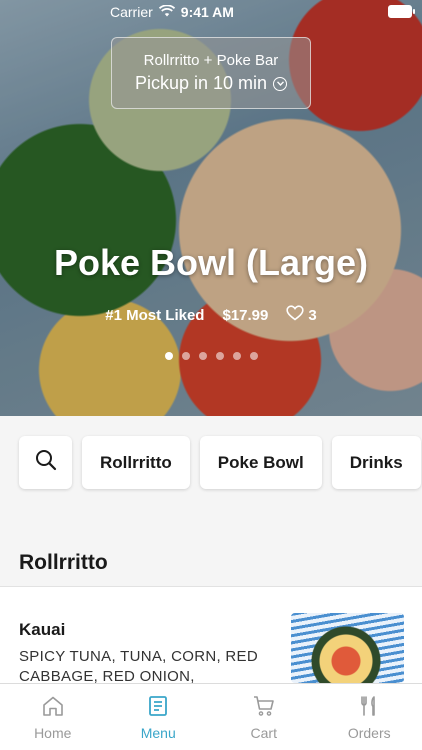 The width and height of the screenshot is (422, 750). Describe the element at coordinates (158, 709) in the screenshot. I see `menu-icon` at that location.